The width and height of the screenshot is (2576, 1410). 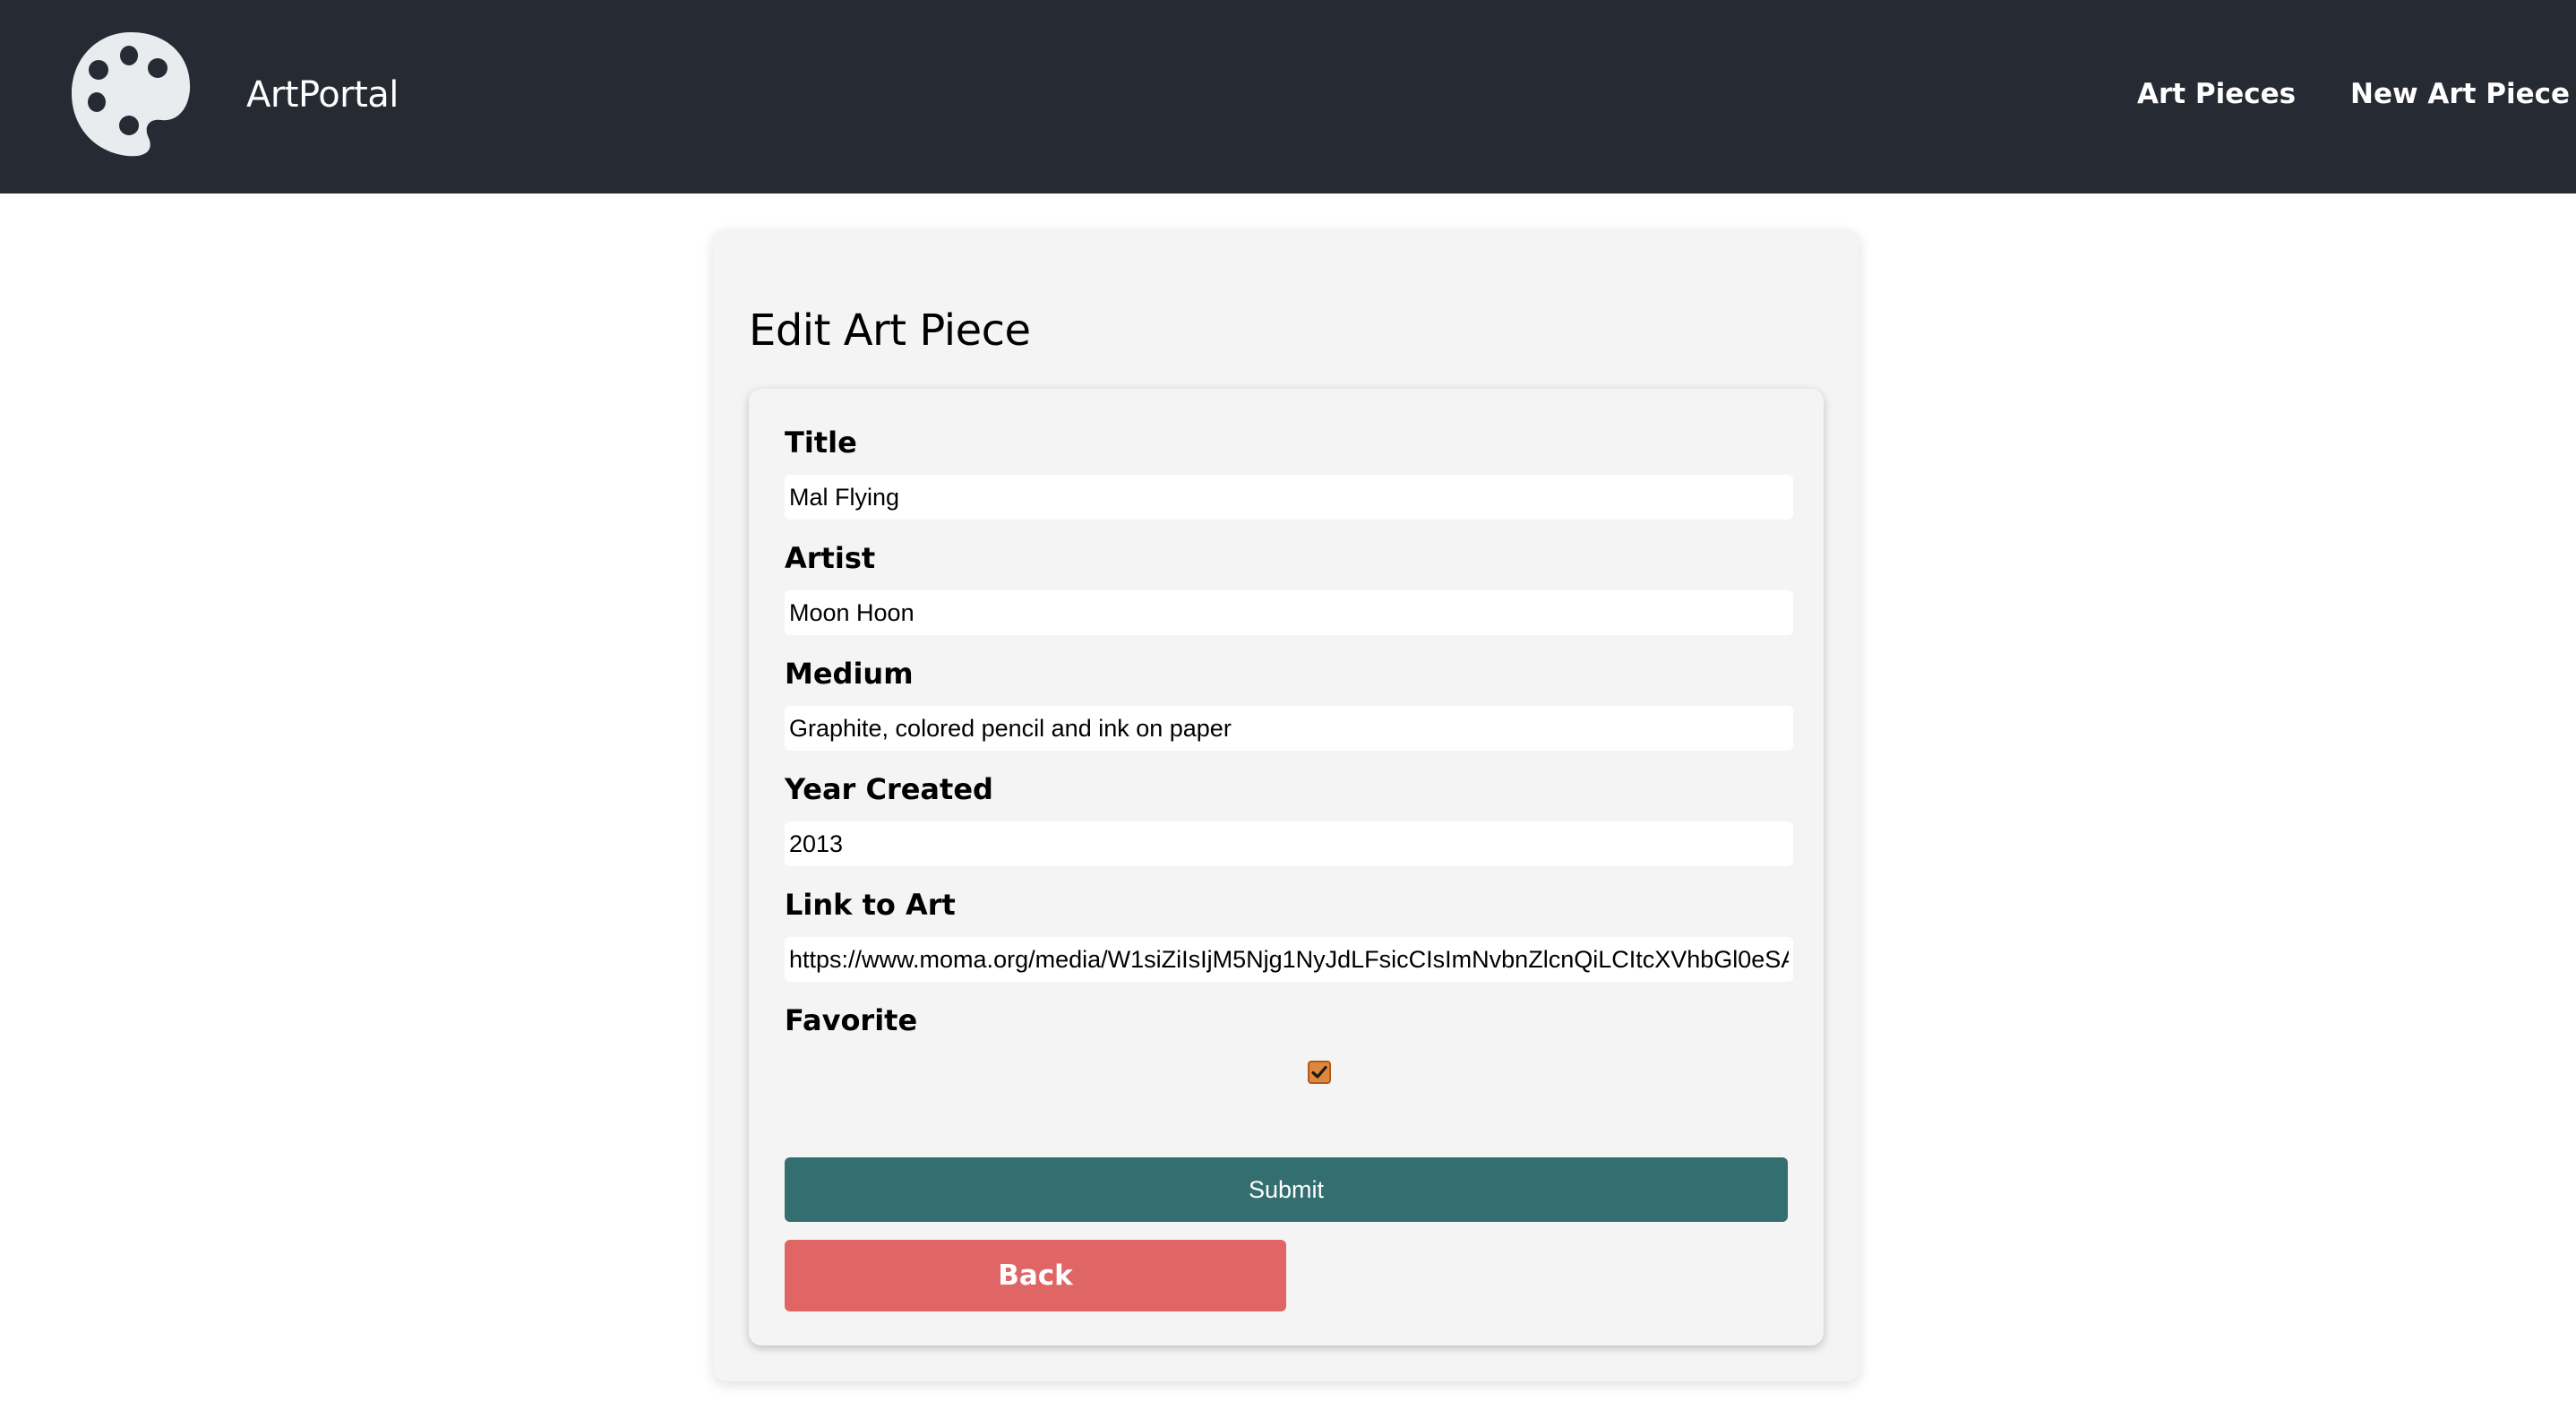 What do you see at coordinates (1035, 1275) in the screenshot?
I see `back-button: Back` at bounding box center [1035, 1275].